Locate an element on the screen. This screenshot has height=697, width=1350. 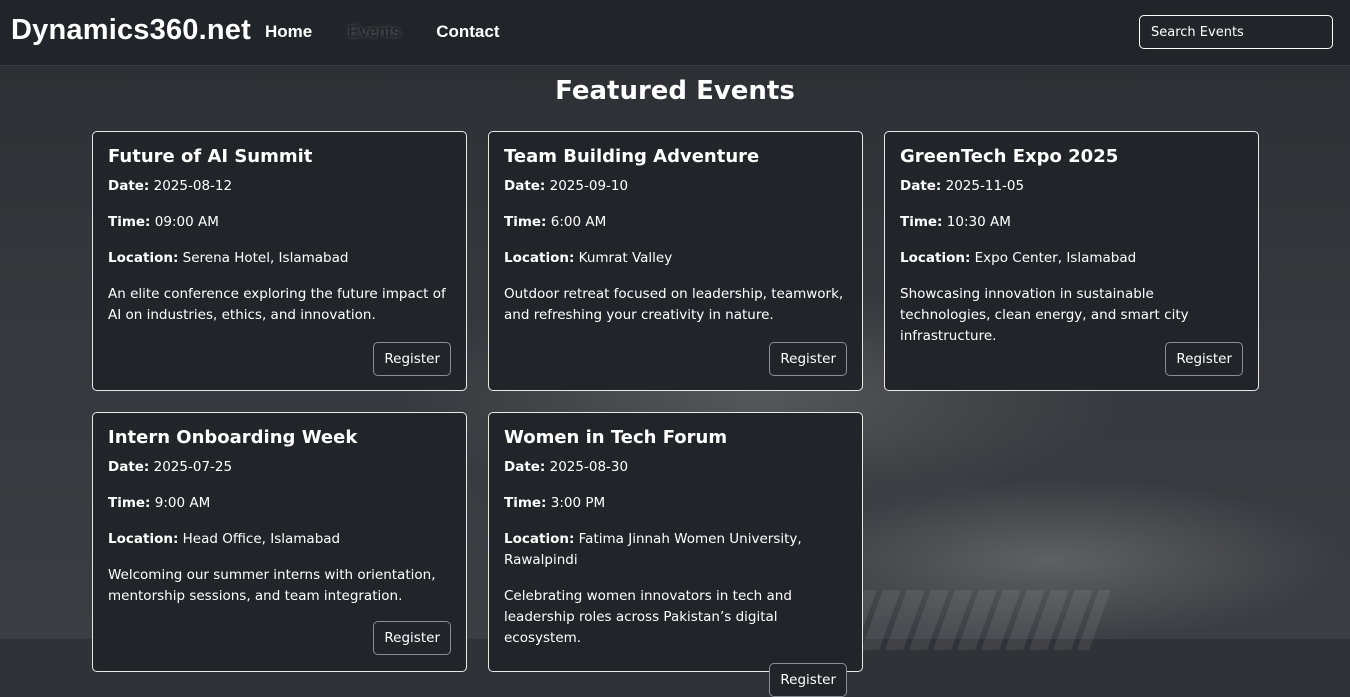
nav-contact: Contact is located at coordinates (467, 32).